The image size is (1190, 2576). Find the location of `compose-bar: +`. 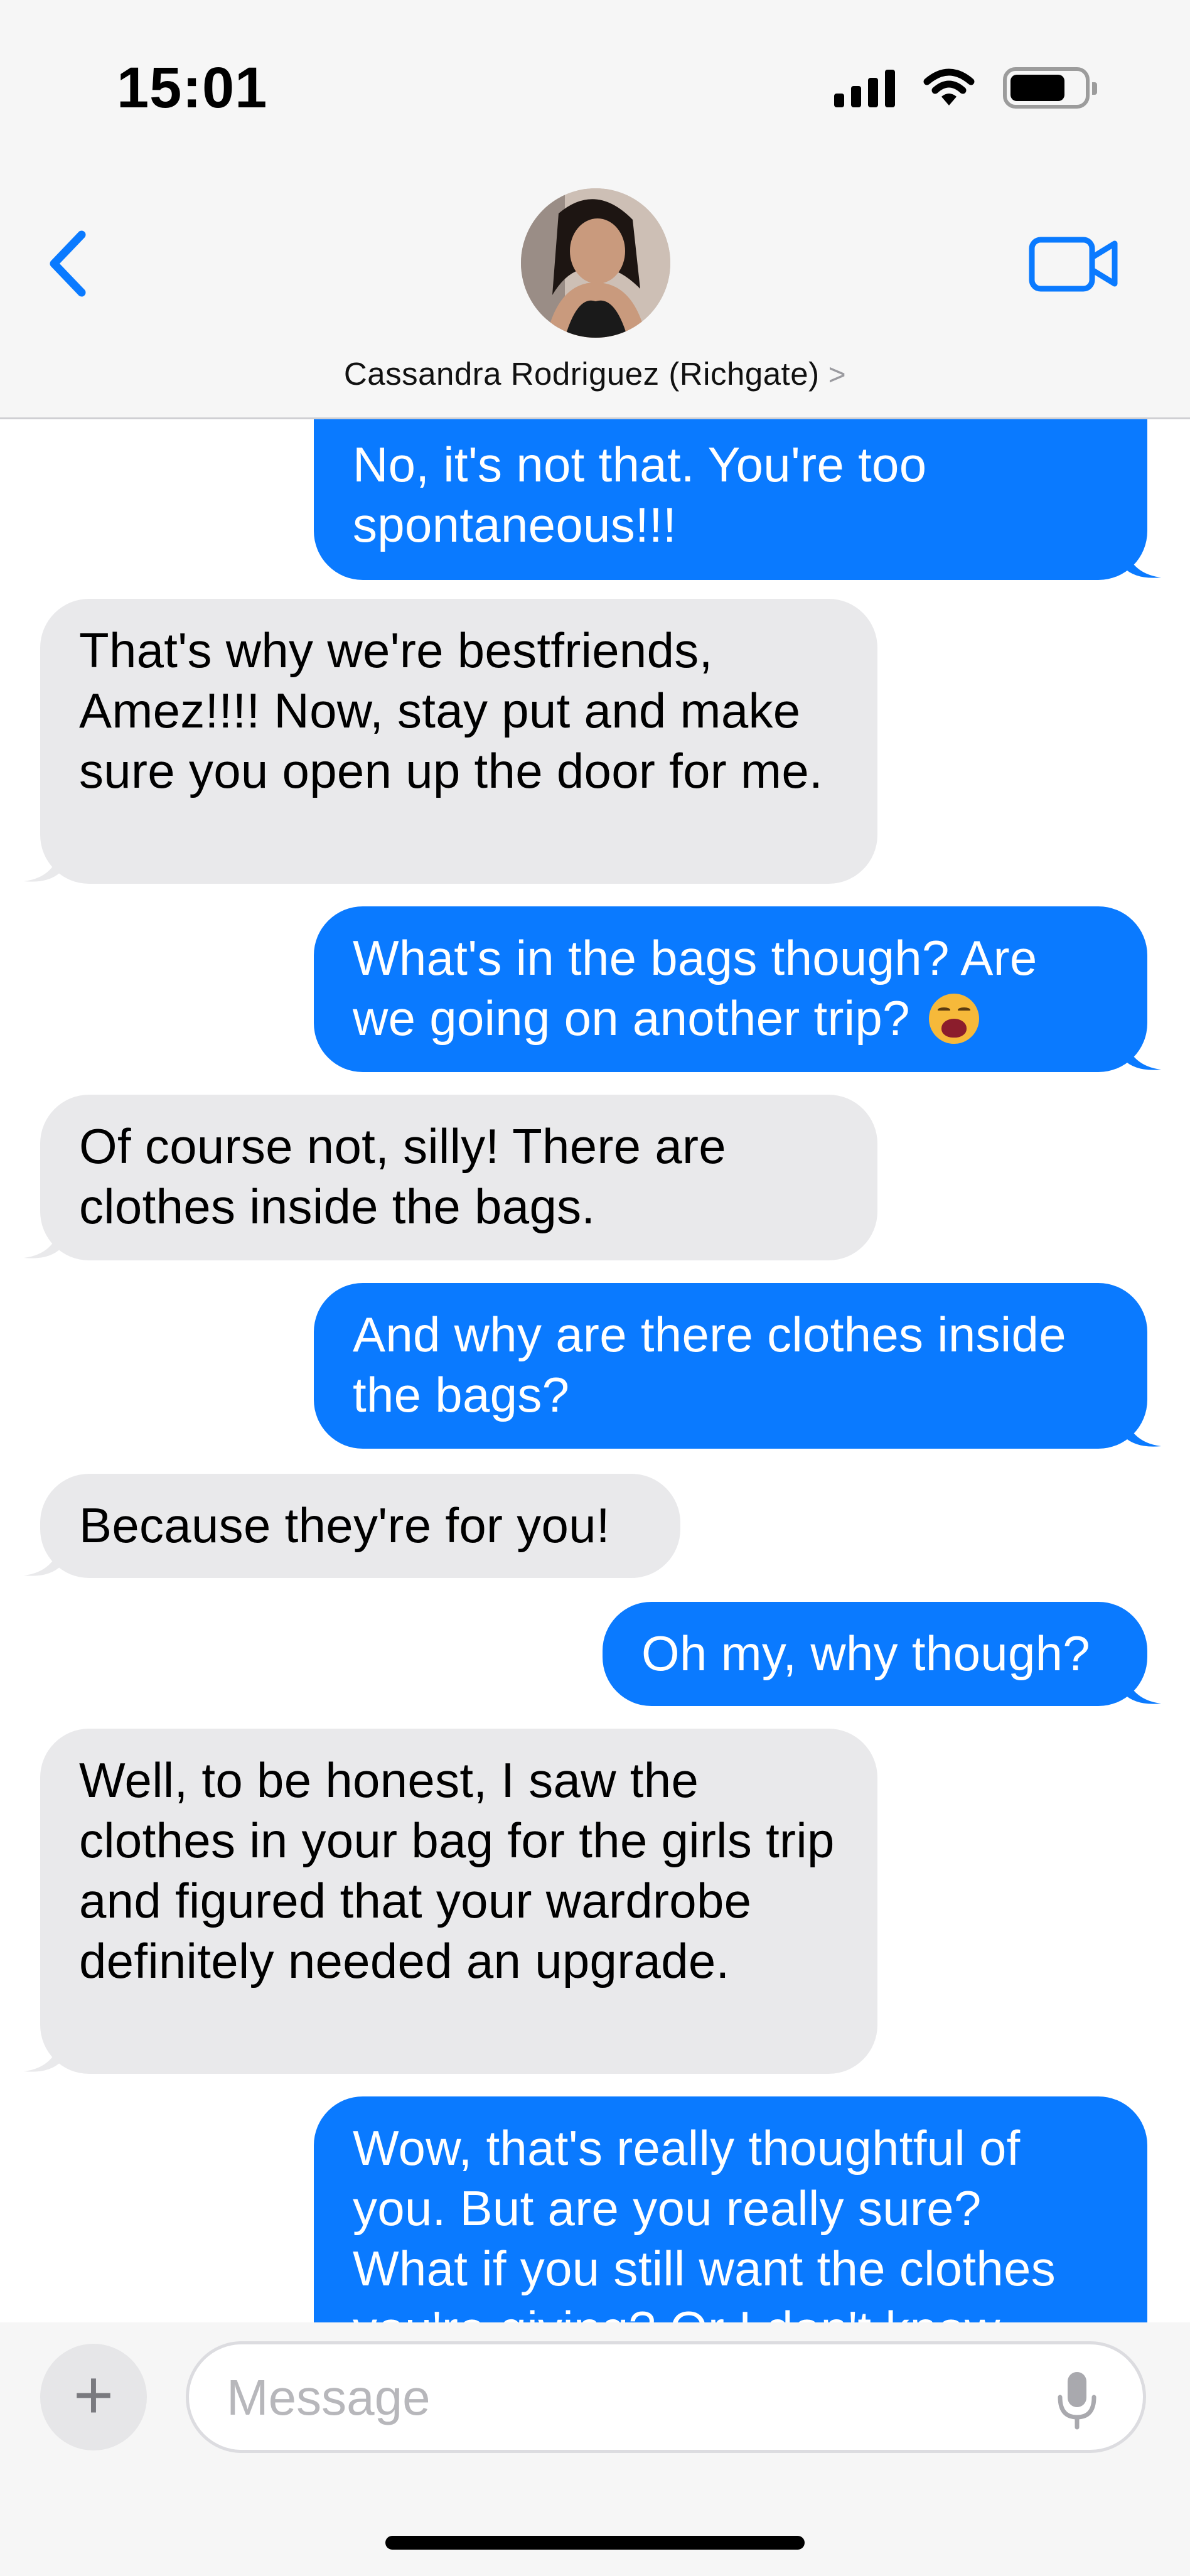

compose-bar: + is located at coordinates (595, 2449).